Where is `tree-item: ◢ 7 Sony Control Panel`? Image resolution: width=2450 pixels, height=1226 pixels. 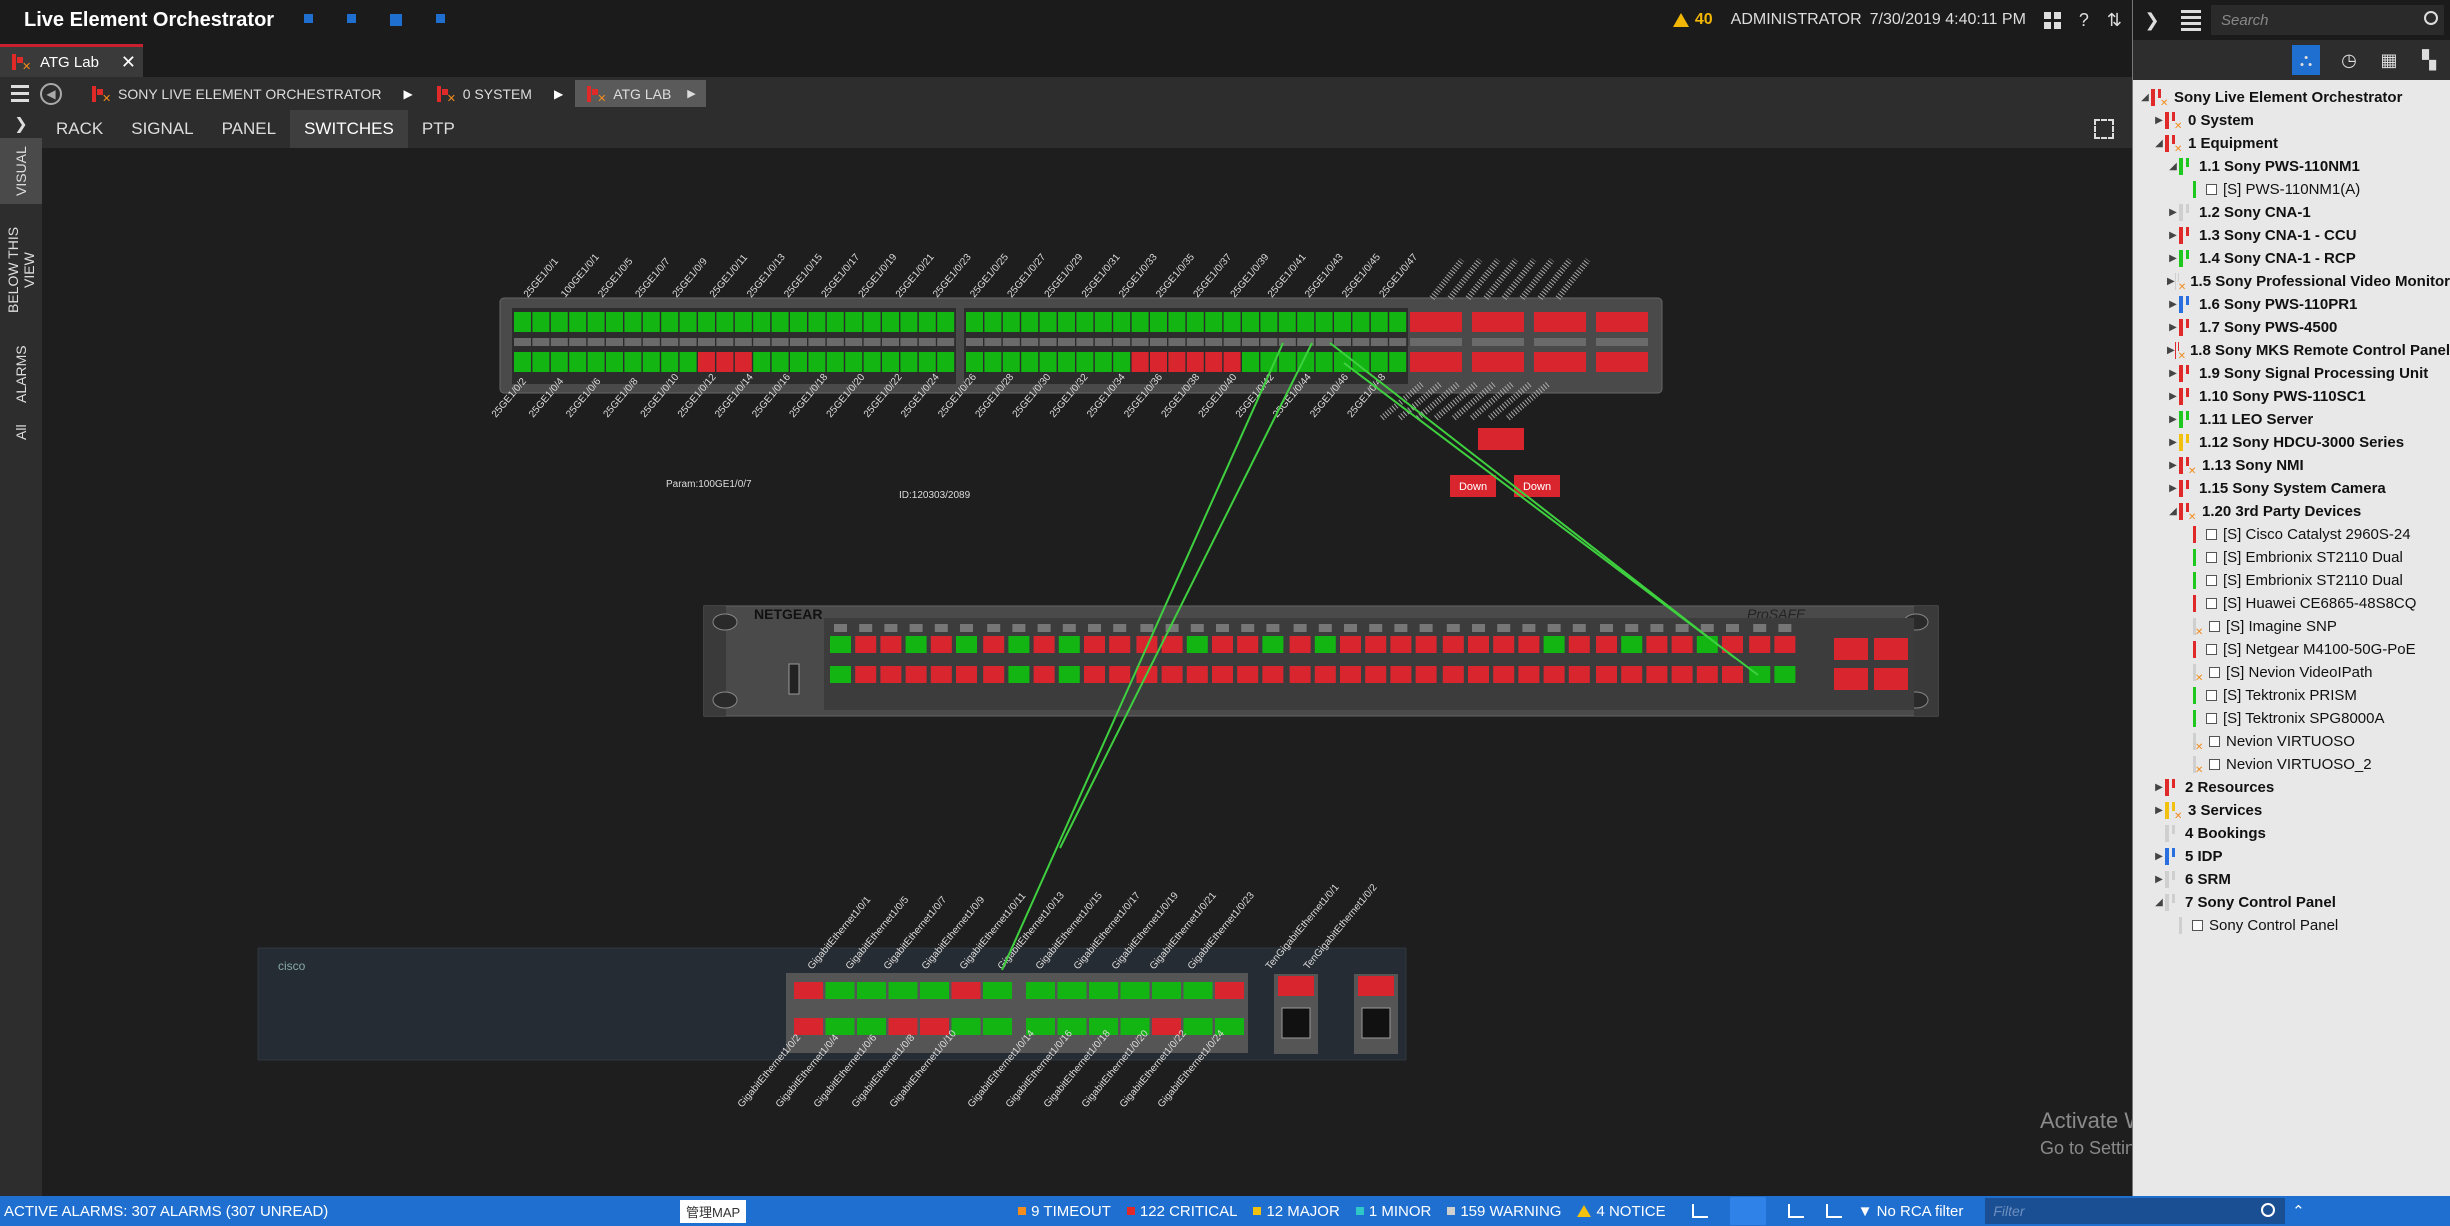 tree-item: ◢ 7 Sony Control Panel is located at coordinates (2291, 902).